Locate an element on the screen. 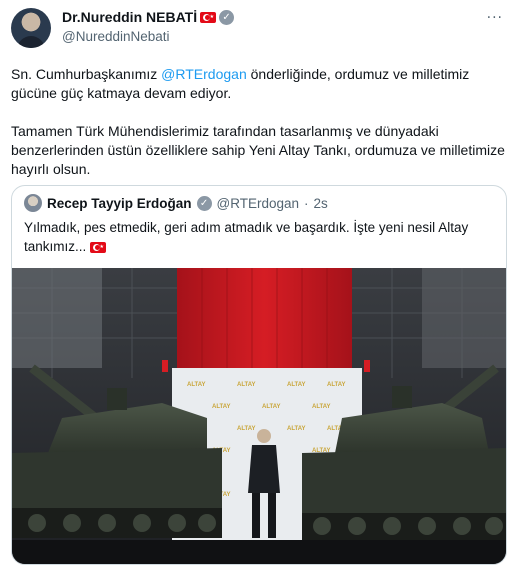 Image resolution: width=519 pixels, height=569 pixels. tweet-text-part: Sn. Cumhurbaşkanımız is located at coordinates (86, 74).